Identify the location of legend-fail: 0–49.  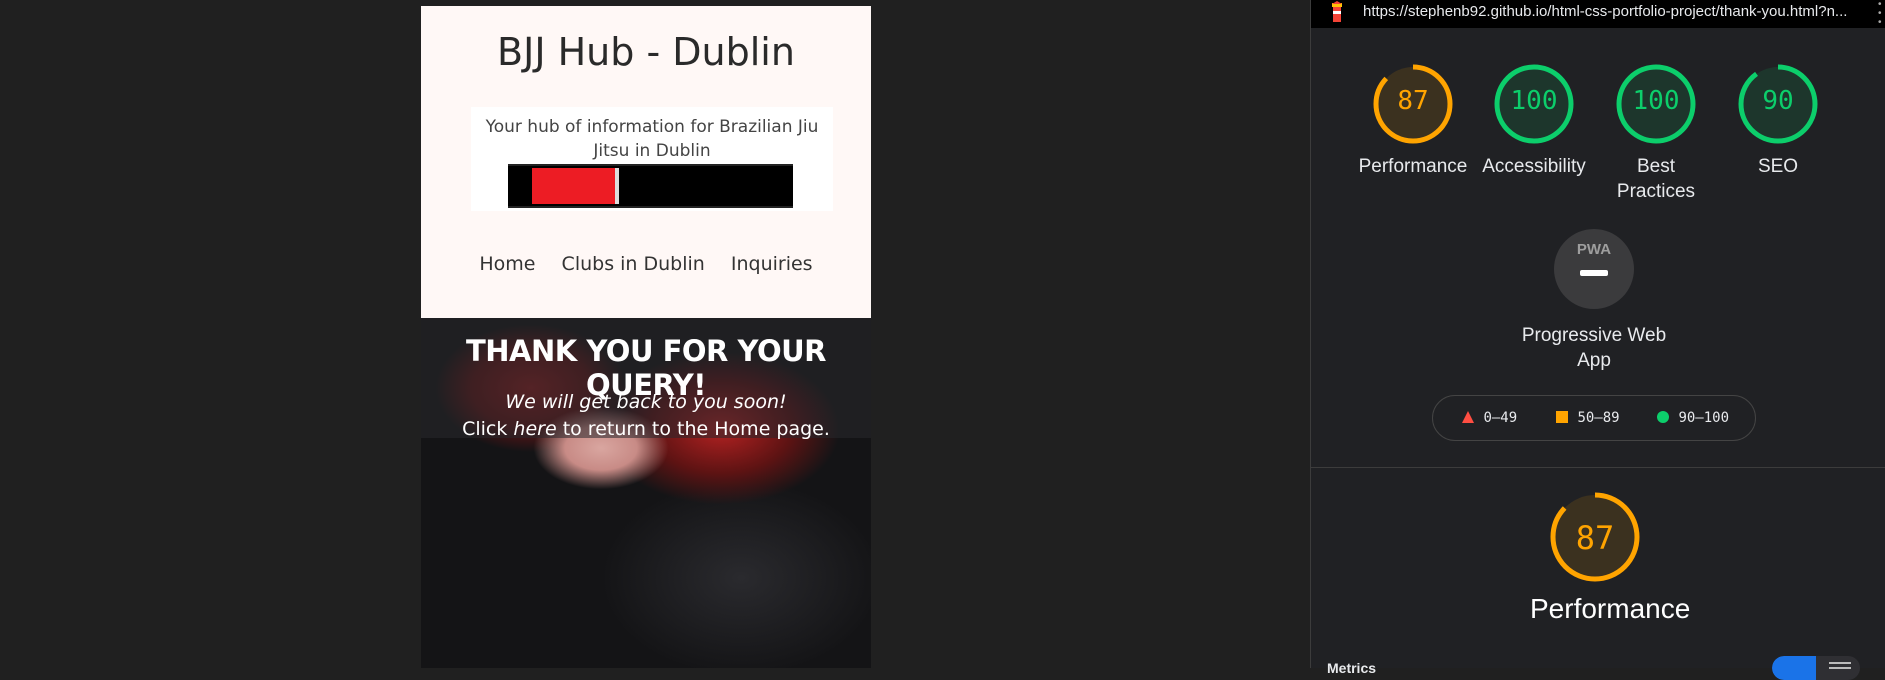
(1489, 418).